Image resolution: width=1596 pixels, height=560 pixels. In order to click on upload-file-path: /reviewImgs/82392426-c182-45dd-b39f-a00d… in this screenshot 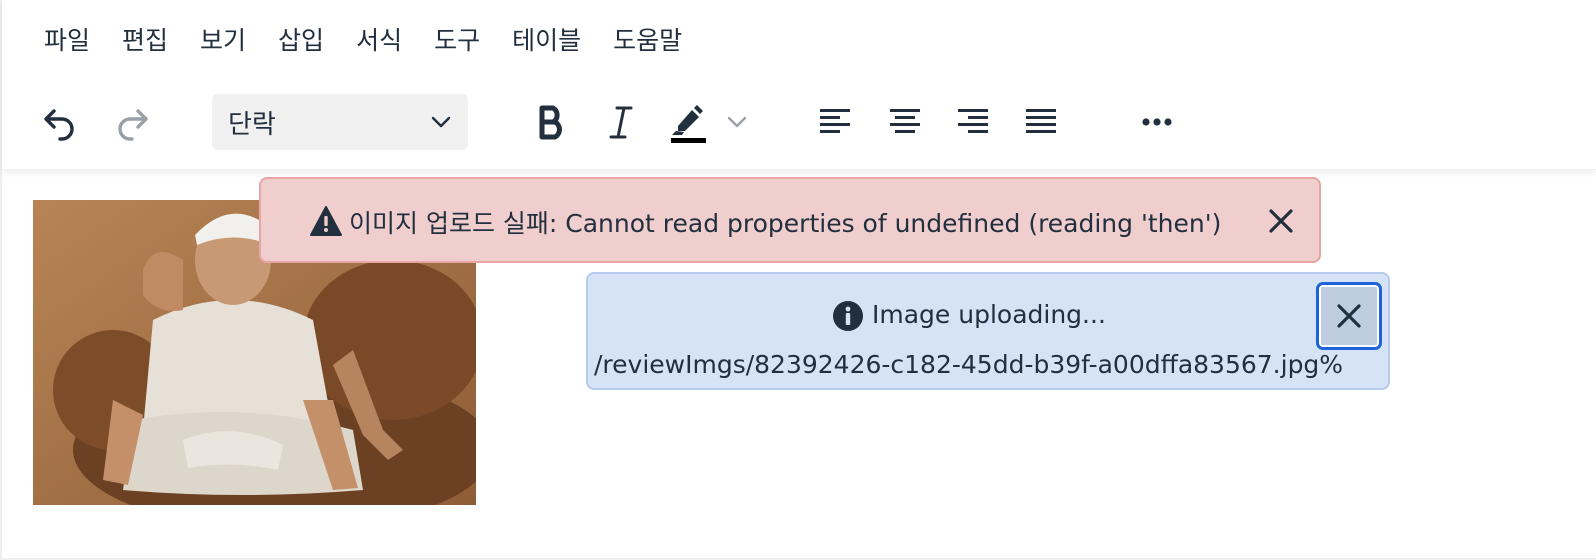, I will do `click(969, 364)`.